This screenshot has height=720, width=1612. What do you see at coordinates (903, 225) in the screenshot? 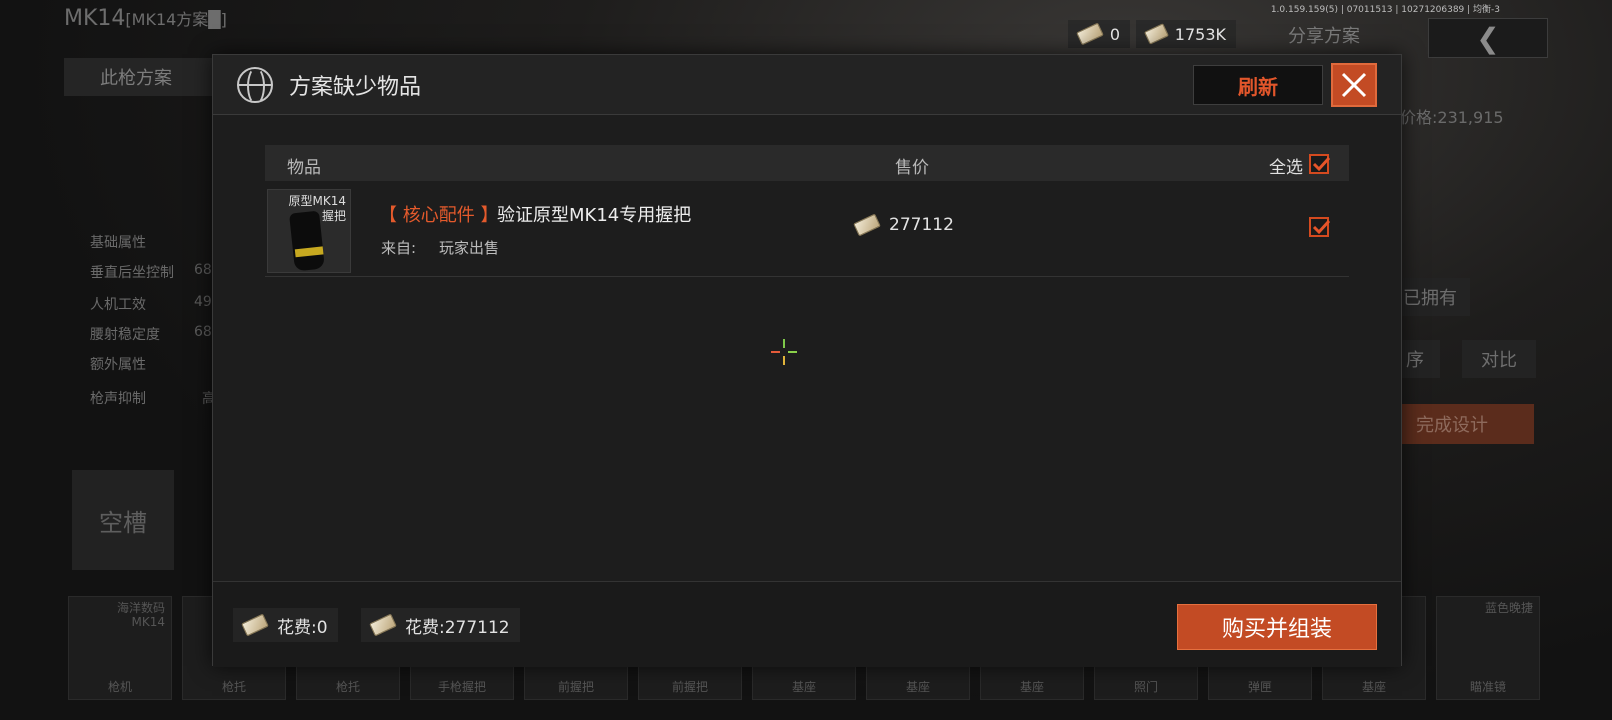
I see `item-price: 277112` at bounding box center [903, 225].